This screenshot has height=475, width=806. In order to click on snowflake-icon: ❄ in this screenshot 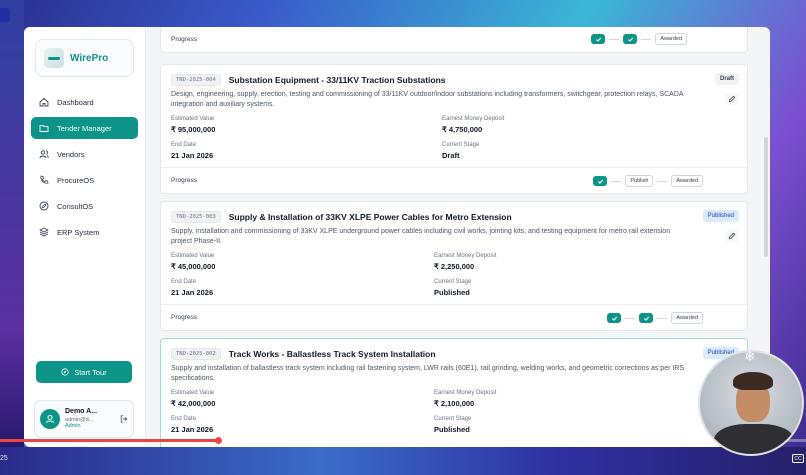, I will do `click(750, 356)`.